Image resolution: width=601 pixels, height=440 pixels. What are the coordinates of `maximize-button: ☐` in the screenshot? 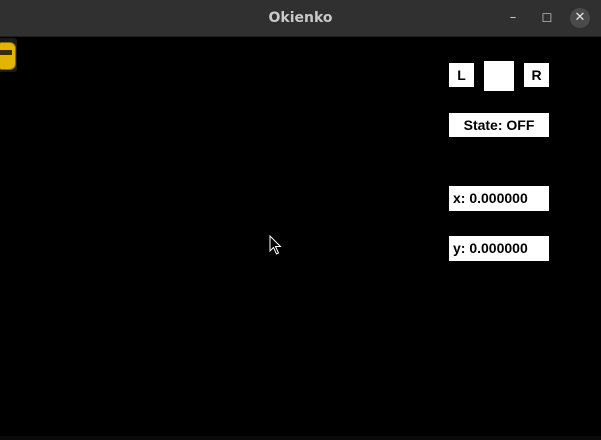 It's located at (547, 18).